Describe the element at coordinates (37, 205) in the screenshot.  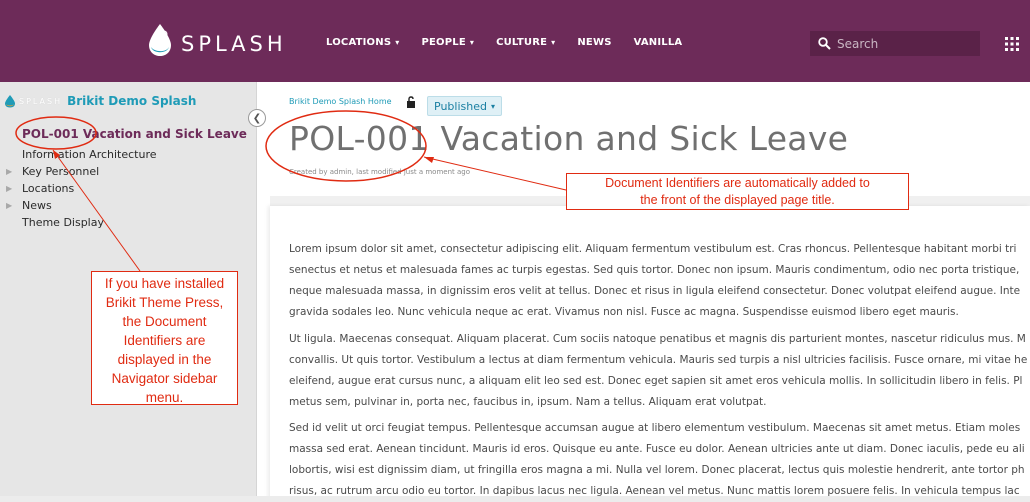
I see `sidebar-item-label: News` at that location.